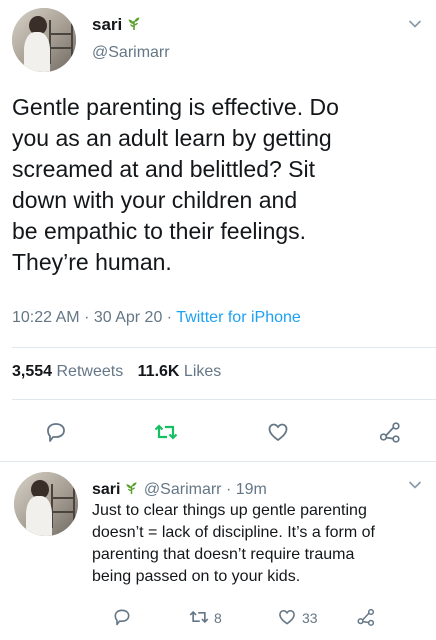 The width and height of the screenshot is (436, 640). I want to click on likes-count: 11.6K, so click(159, 371).